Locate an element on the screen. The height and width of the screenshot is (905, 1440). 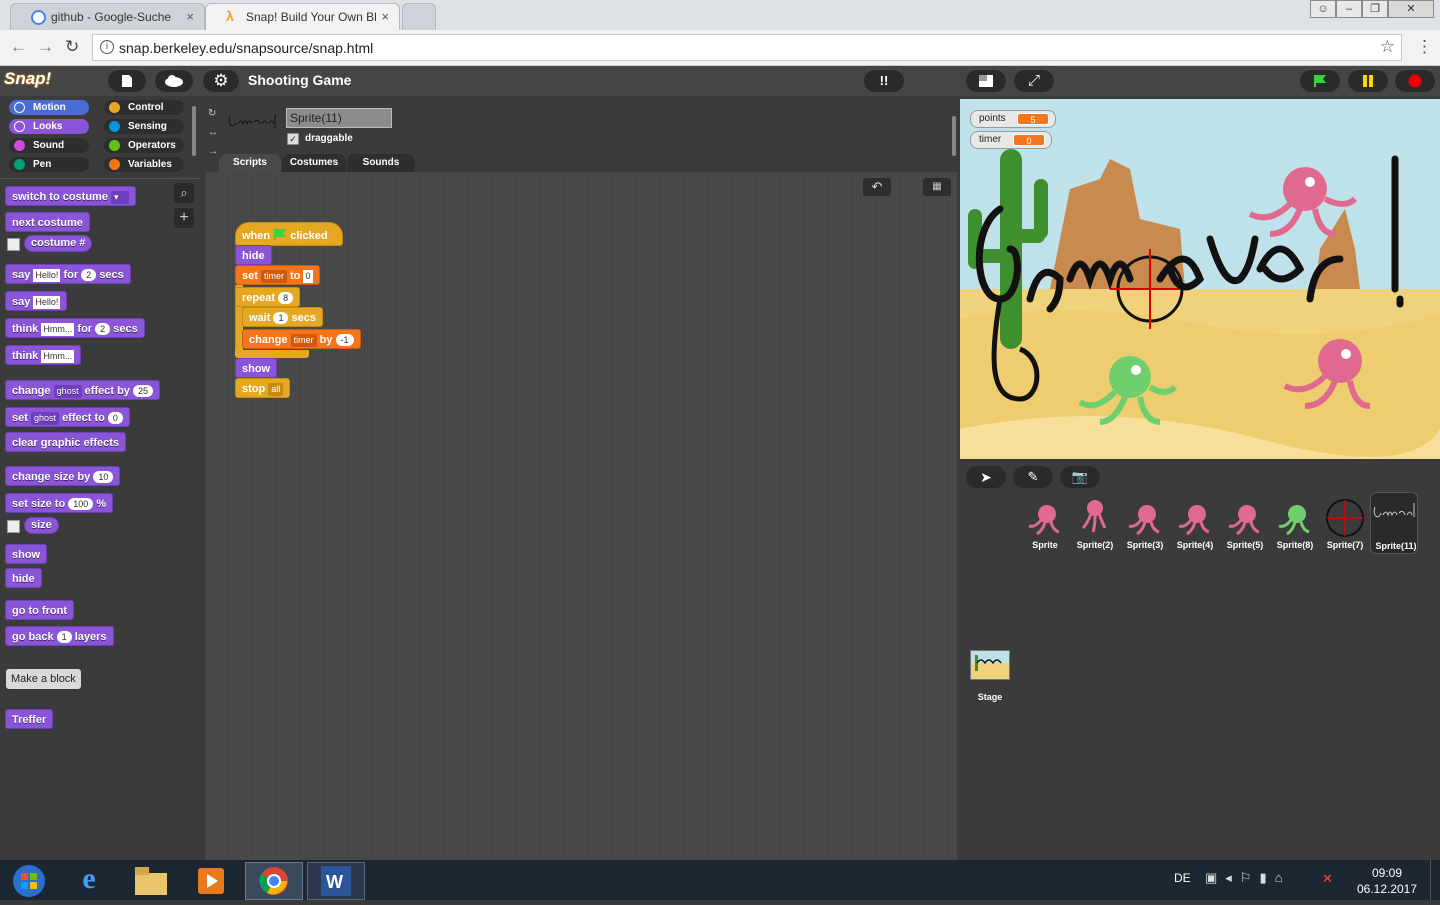
script-set-timer-block: set timer to 0 is located at coordinates (277, 275).